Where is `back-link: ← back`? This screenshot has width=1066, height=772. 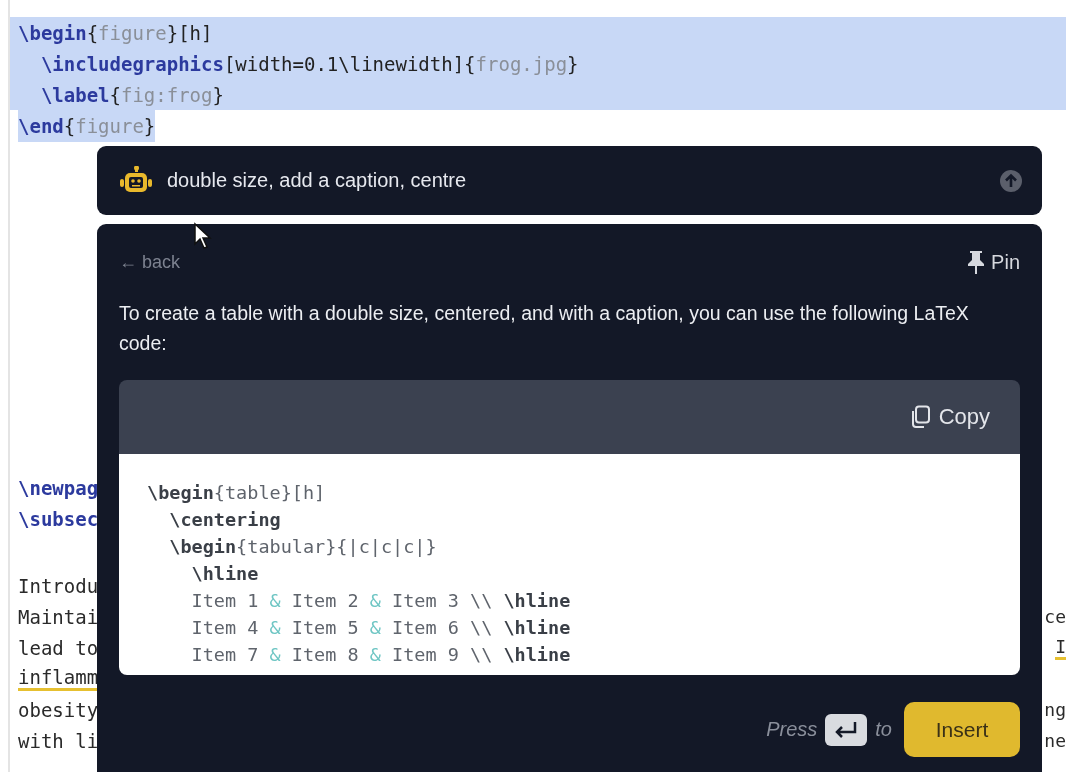
back-link: ← back is located at coordinates (150, 262).